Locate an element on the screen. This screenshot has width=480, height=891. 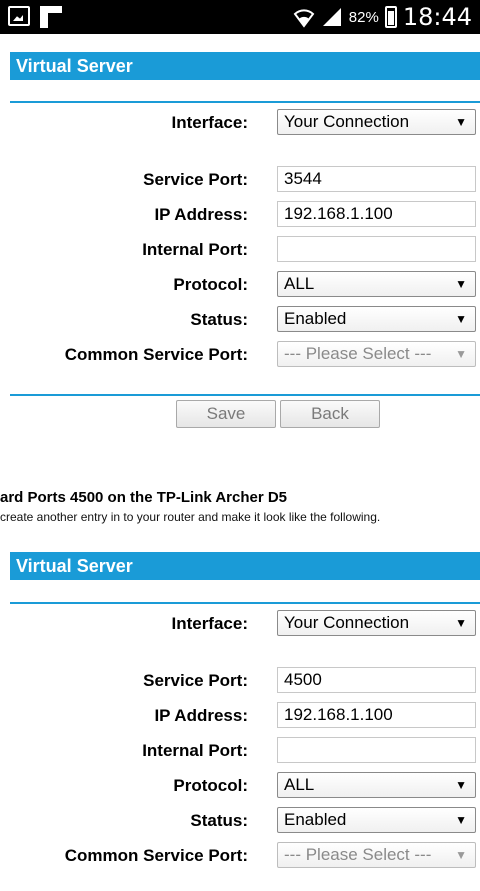
wifi-icon is located at coordinates (304, 18).